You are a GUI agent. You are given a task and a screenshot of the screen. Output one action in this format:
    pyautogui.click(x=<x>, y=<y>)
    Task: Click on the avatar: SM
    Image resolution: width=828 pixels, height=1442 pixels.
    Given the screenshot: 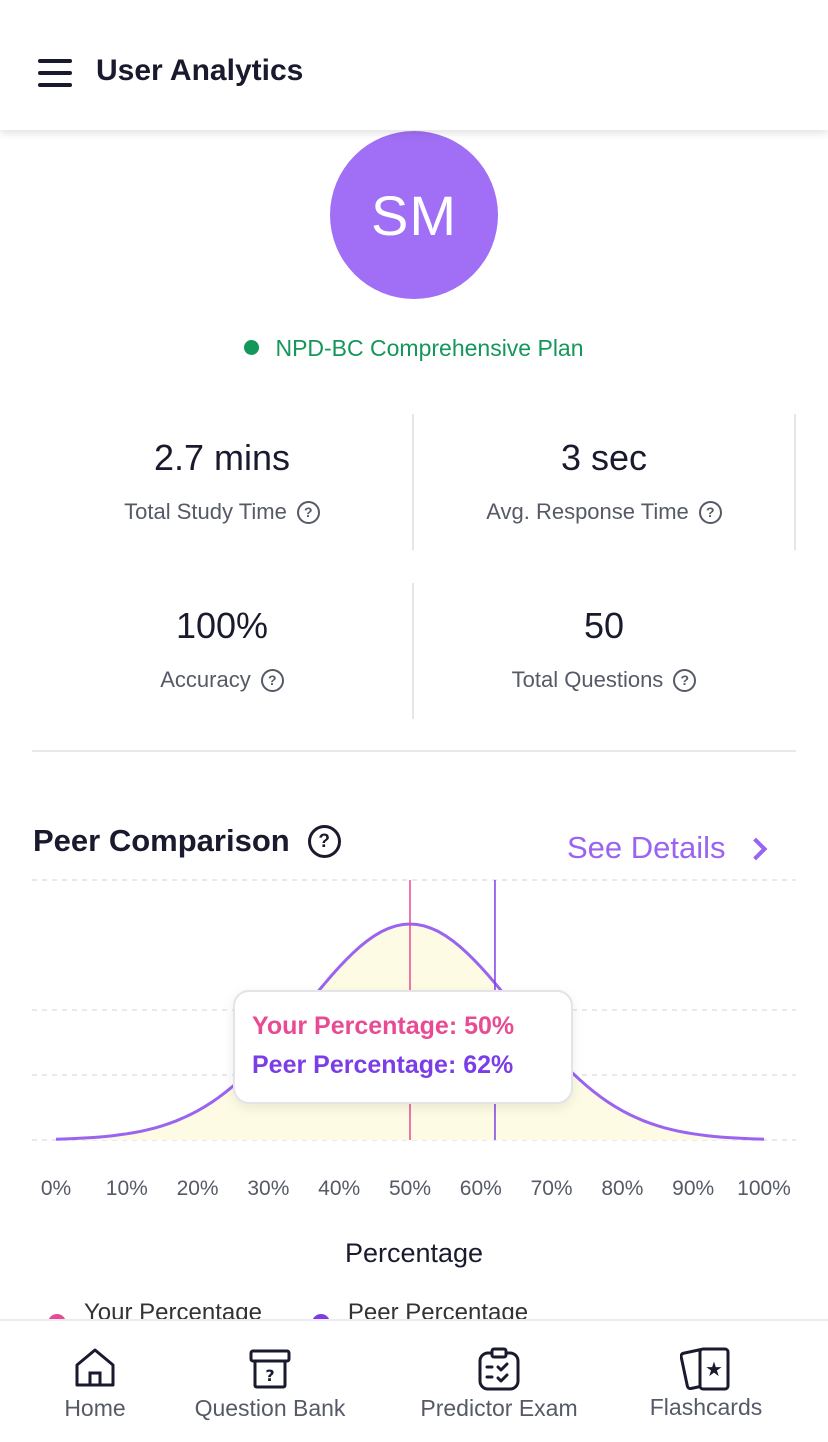 What is the action you would take?
    pyautogui.click(x=414, y=215)
    